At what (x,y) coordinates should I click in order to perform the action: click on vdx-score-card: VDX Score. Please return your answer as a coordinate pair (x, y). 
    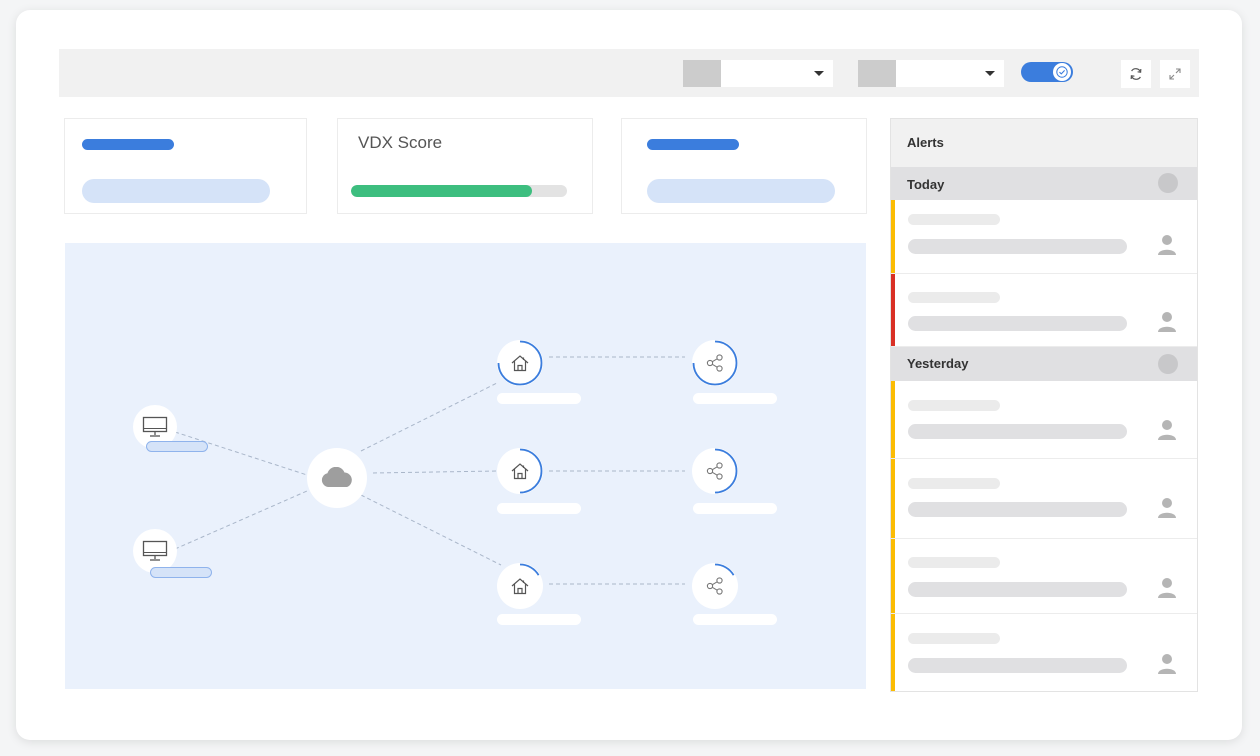
    Looking at the image, I should click on (465, 166).